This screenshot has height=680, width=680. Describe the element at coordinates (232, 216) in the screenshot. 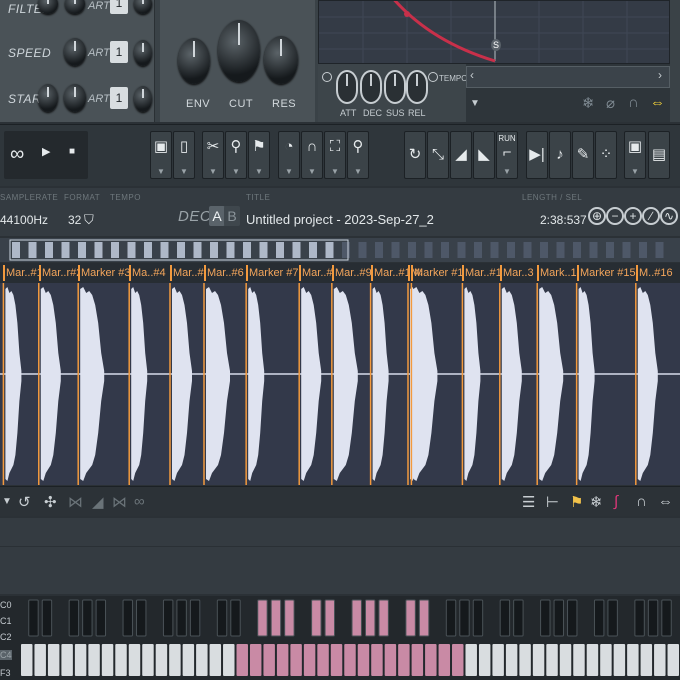

I see `deck-b-button: B` at that location.